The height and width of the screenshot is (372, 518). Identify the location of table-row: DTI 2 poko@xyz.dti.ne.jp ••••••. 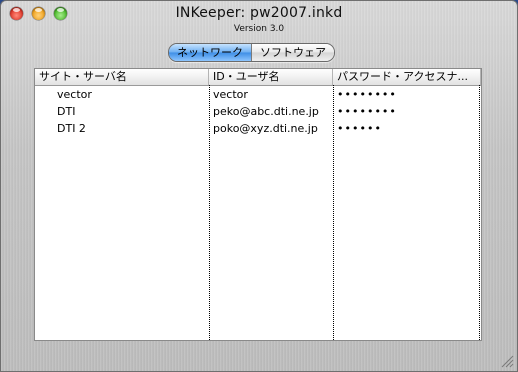
(258, 128).